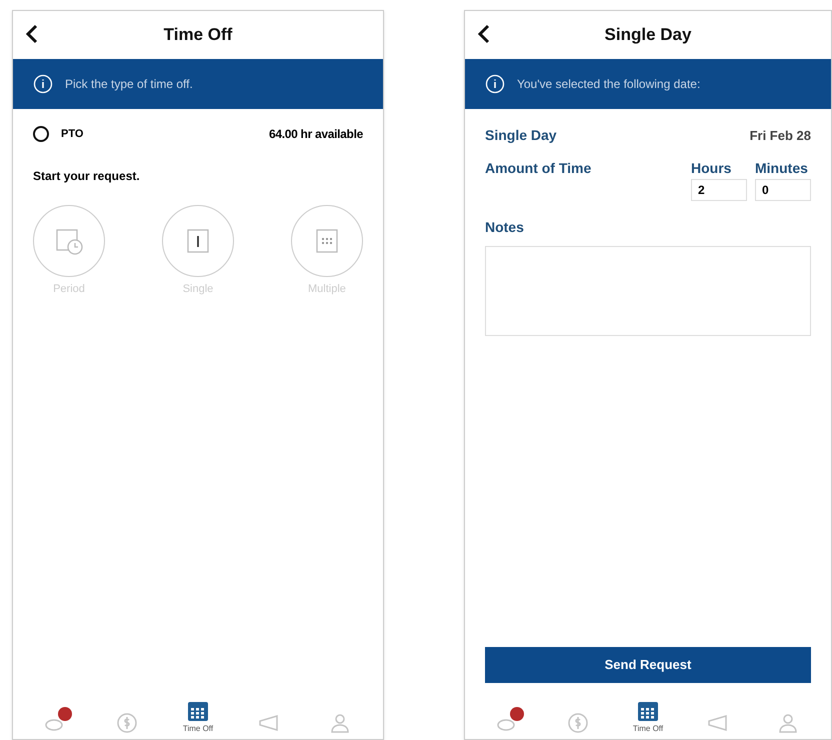 Image resolution: width=832 pixels, height=740 pixels. Describe the element at coordinates (608, 84) in the screenshot. I see `banner-text: You've selected the following date:` at that location.